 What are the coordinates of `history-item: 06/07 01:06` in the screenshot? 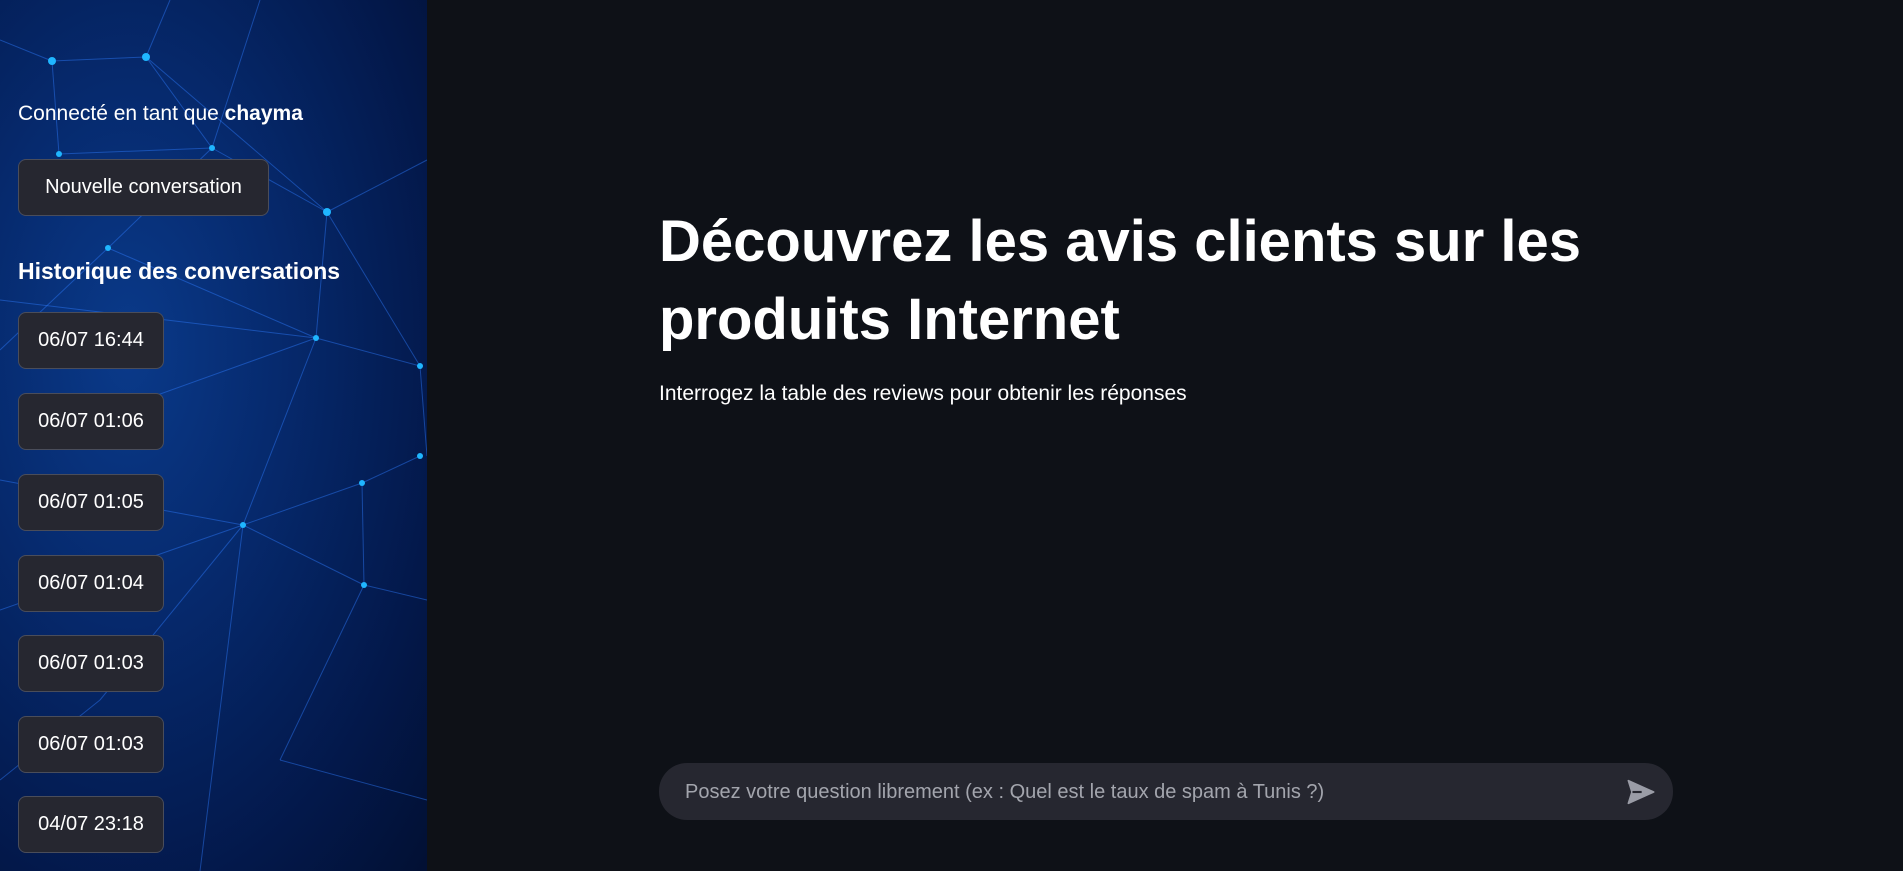 It's located at (91, 421).